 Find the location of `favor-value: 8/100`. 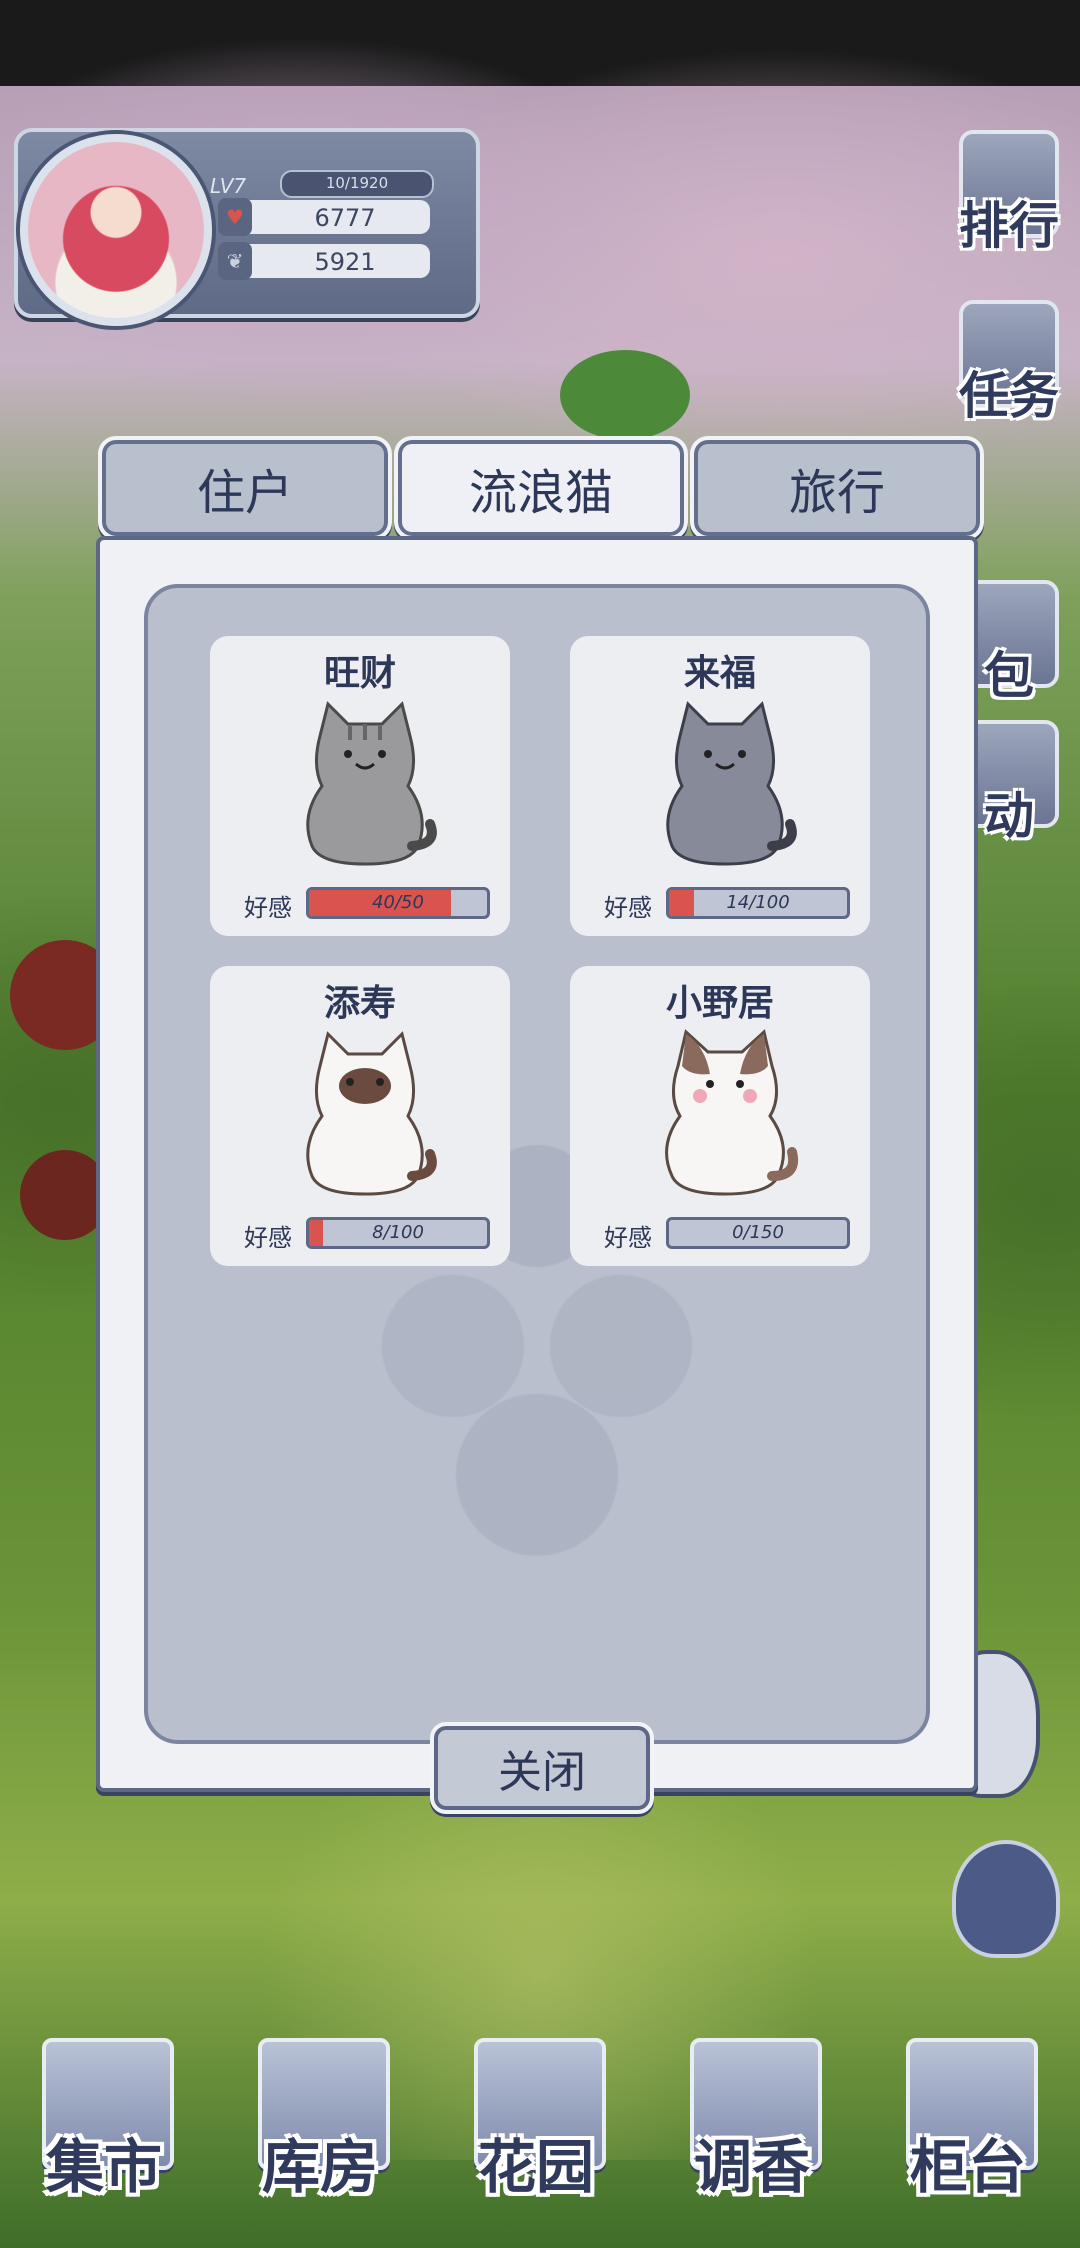

favor-value: 8/100 is located at coordinates (398, 1232).